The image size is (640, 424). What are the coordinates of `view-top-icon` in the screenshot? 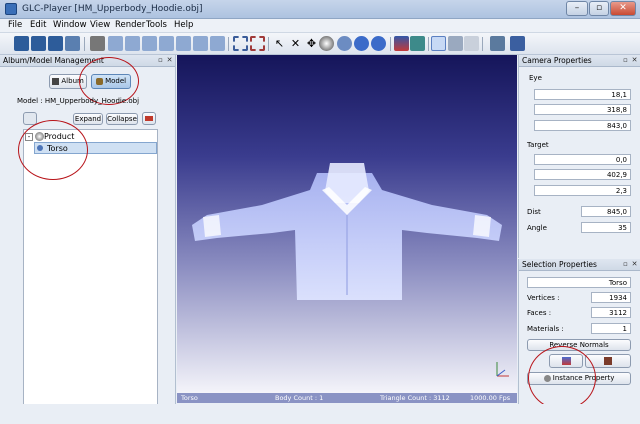 It's located at (183, 43).